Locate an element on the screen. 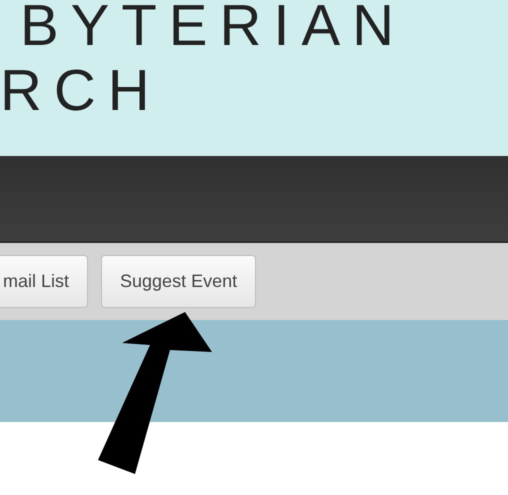 Image resolution: width=508 pixels, height=495 pixels. toolbar-button: Suggest Event is located at coordinates (178, 281).